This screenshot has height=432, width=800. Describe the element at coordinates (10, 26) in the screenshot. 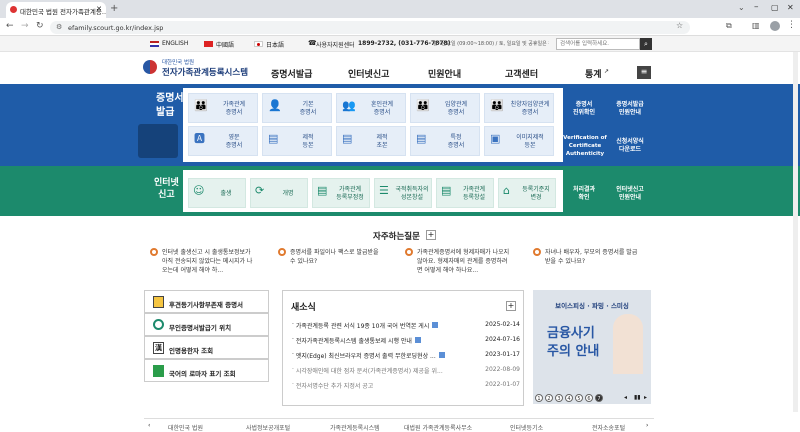

I see `back-icon: ←` at that location.